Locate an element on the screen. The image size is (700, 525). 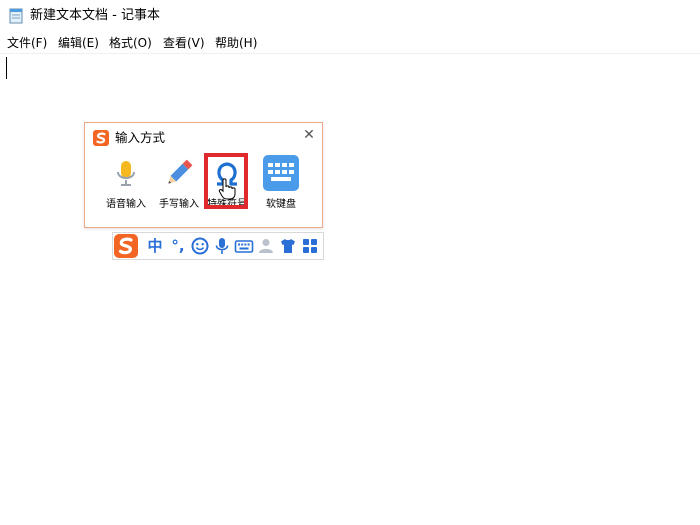
shirt-icon is located at coordinates (288, 246).